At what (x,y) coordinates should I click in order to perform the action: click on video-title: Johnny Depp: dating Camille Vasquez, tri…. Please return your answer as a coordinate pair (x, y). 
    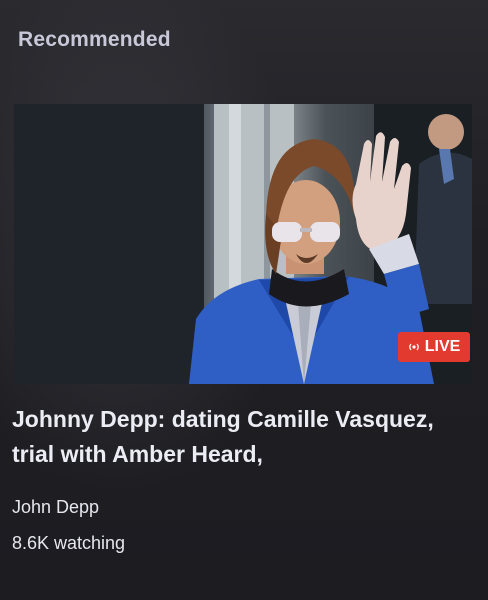
    Looking at the image, I should click on (243, 437).